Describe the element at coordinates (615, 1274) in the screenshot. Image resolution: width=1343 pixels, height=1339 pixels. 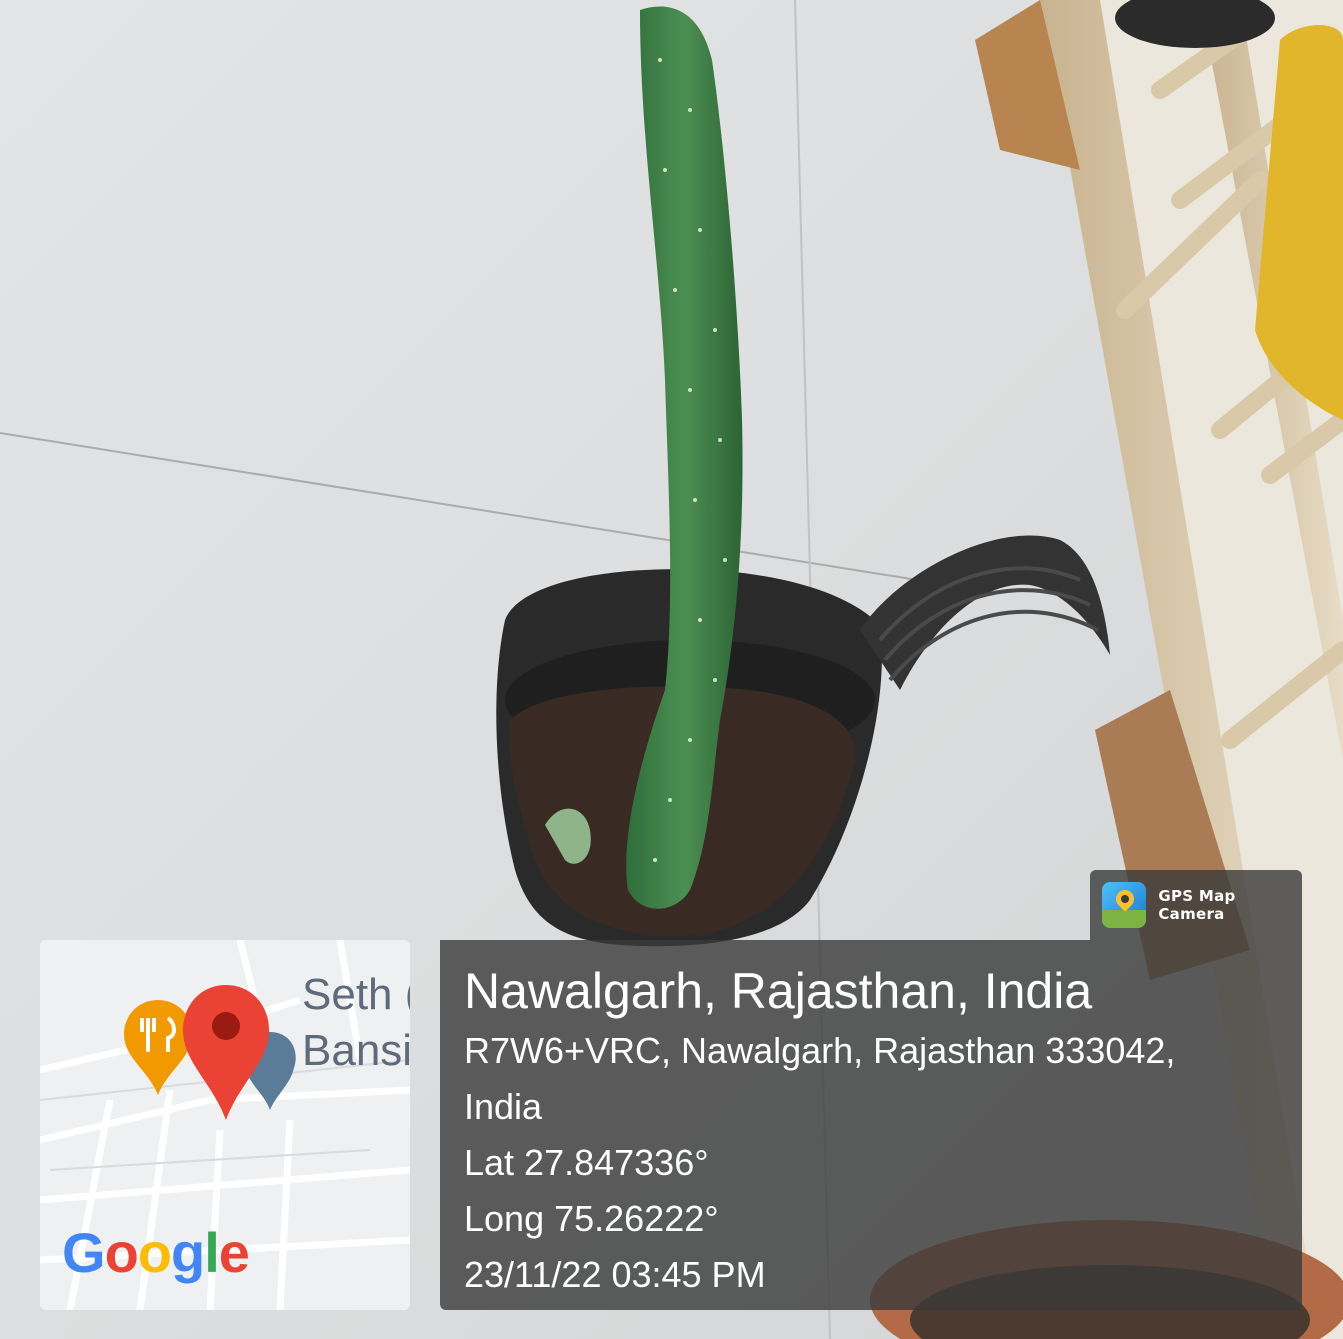
I see `datetime: 23/11/22 03:45 PM` at that location.